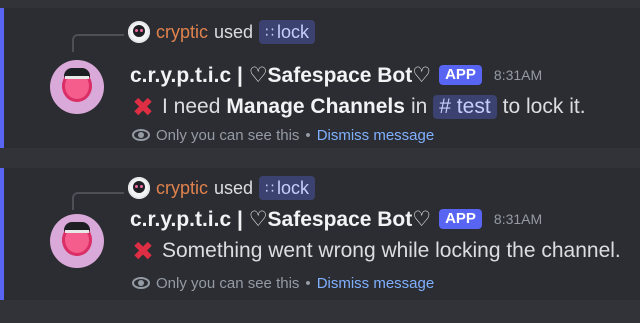  I want to click on text-after: to lock it., so click(544, 106).